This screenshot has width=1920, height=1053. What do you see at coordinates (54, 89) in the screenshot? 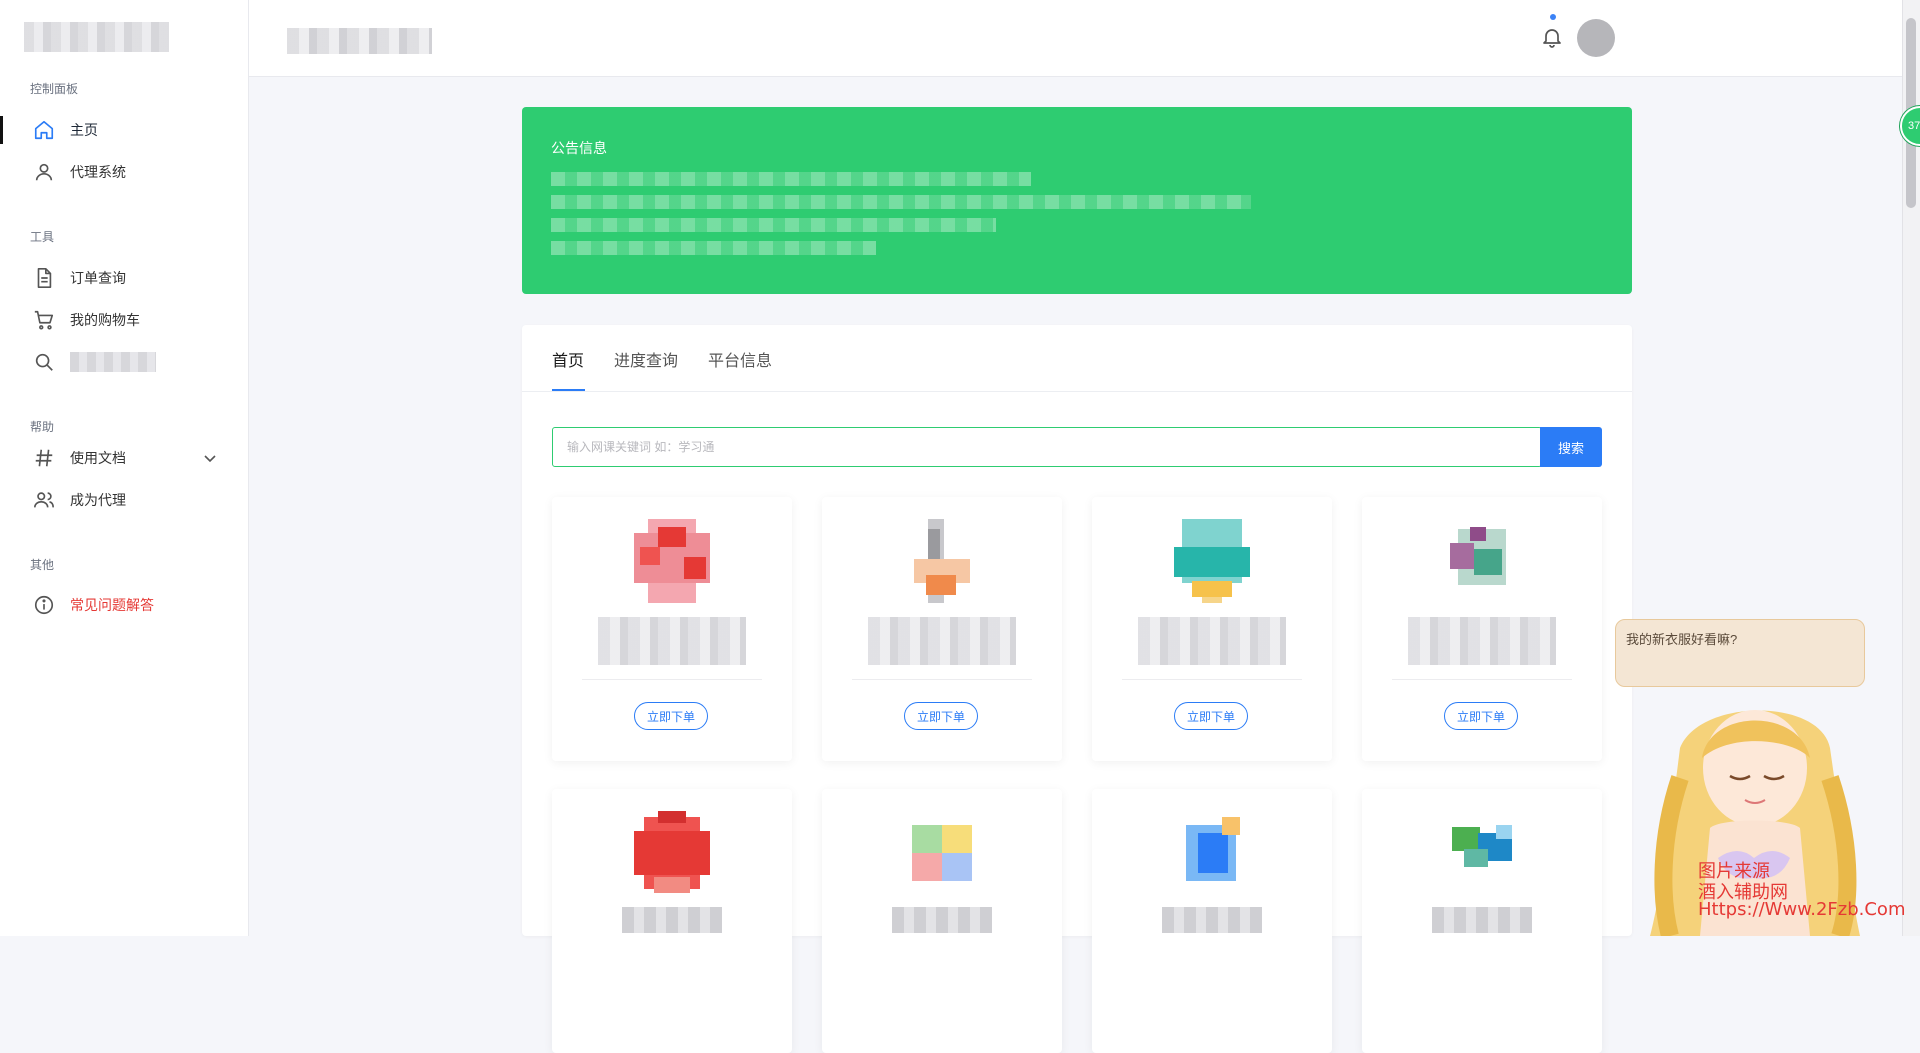
I see `section-title-dashboard: 控制面板` at bounding box center [54, 89].